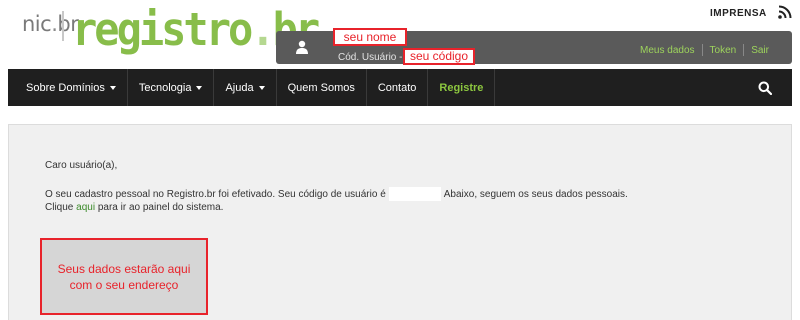  Describe the element at coordinates (414, 194) in the screenshot. I see `user-code-blank` at that location.